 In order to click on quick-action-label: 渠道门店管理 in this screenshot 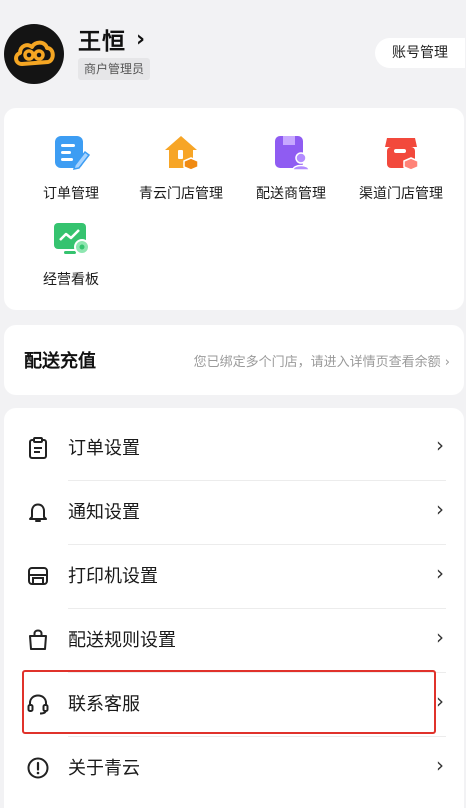, I will do `click(401, 194)`.